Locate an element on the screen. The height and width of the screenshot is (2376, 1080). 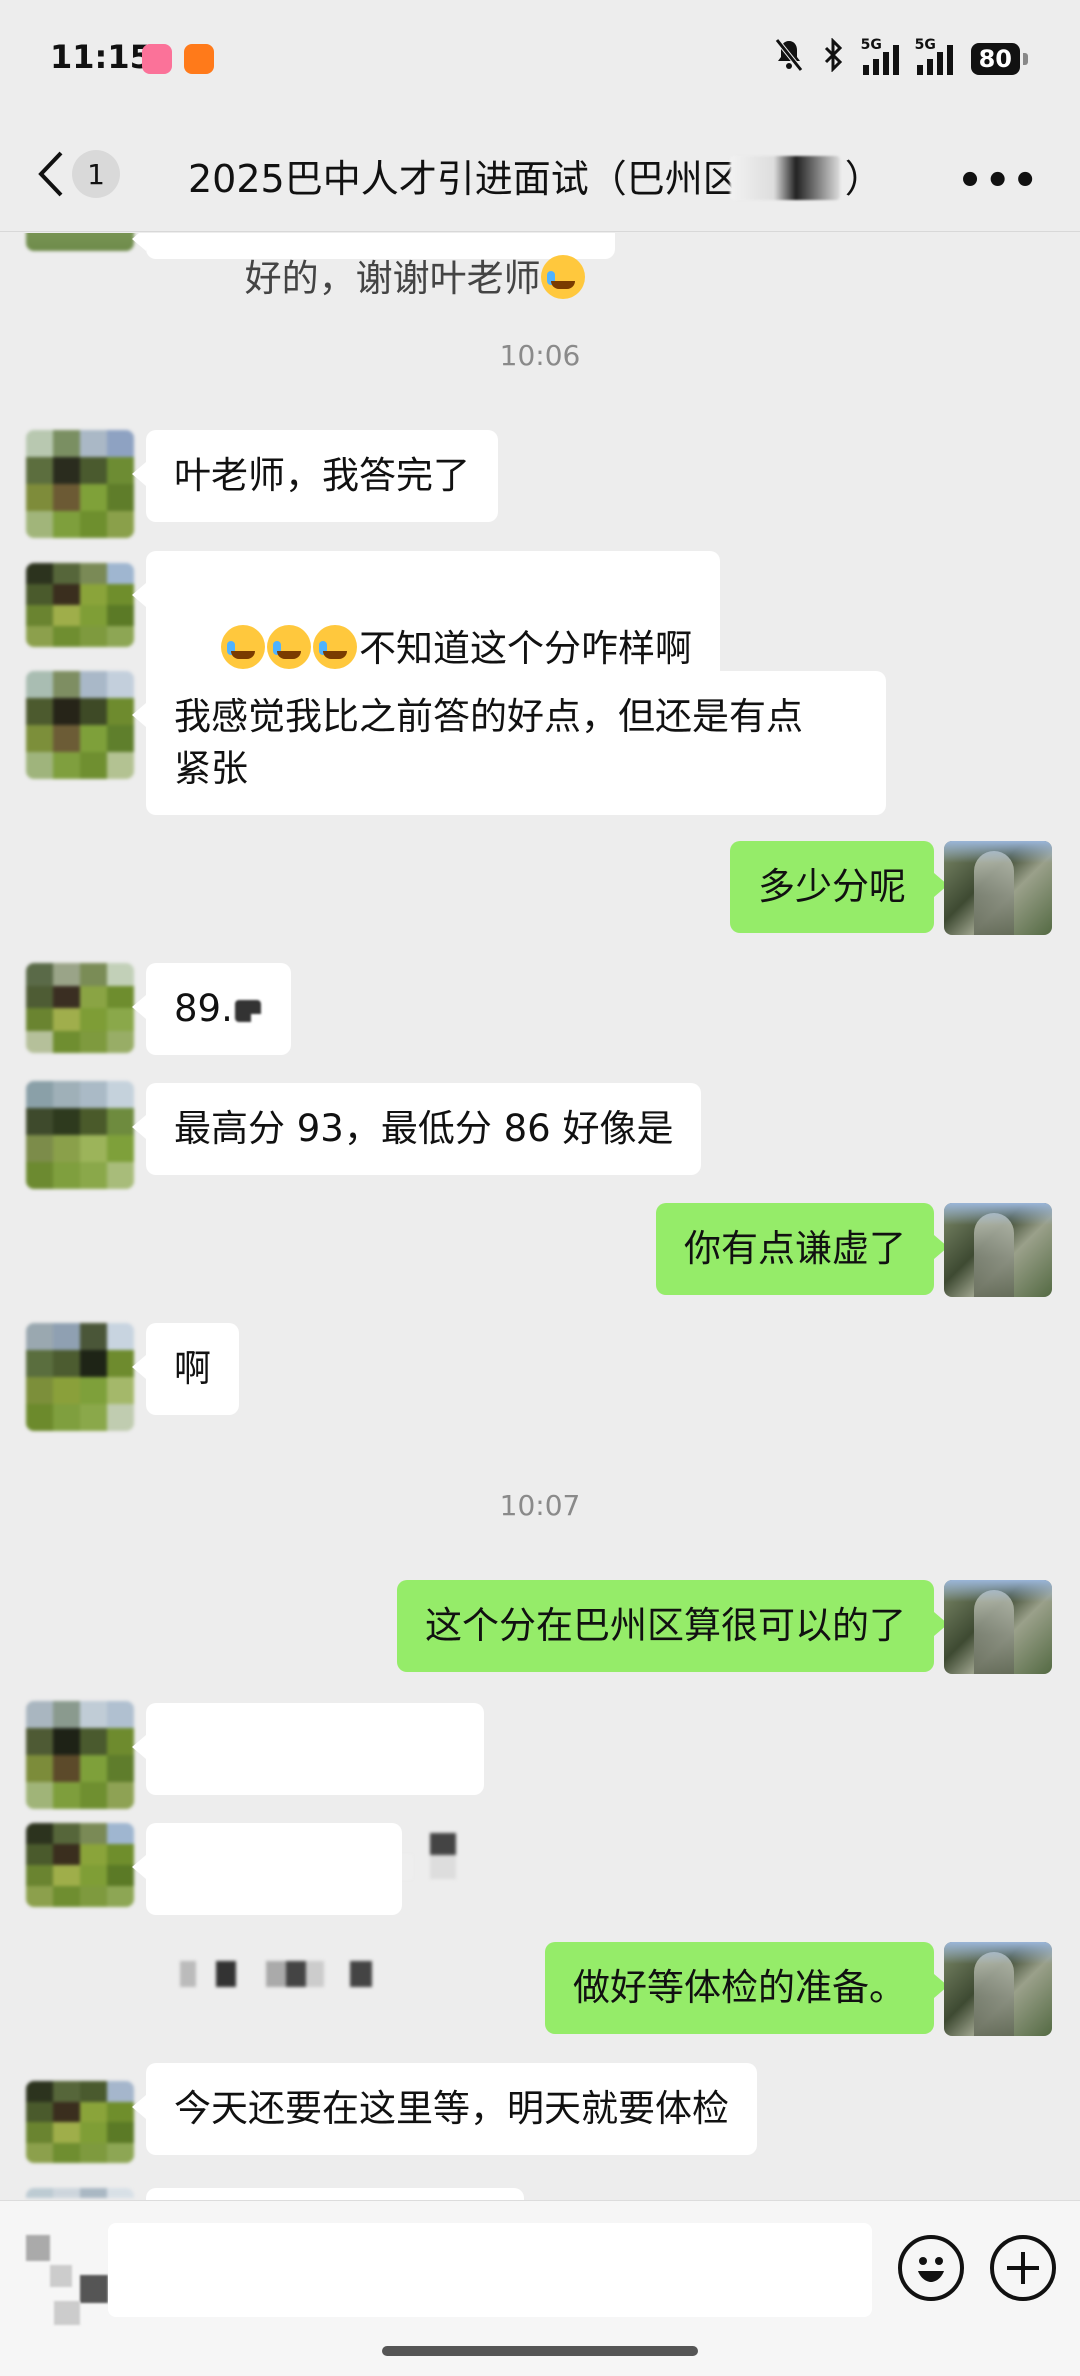
message-text: 今天还要在这里等，明天就要体检 is located at coordinates (451, 2108).